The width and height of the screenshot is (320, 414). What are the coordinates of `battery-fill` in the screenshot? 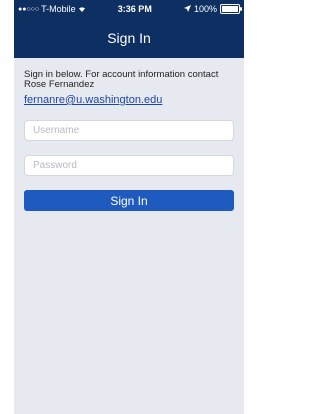 It's located at (229, 9).